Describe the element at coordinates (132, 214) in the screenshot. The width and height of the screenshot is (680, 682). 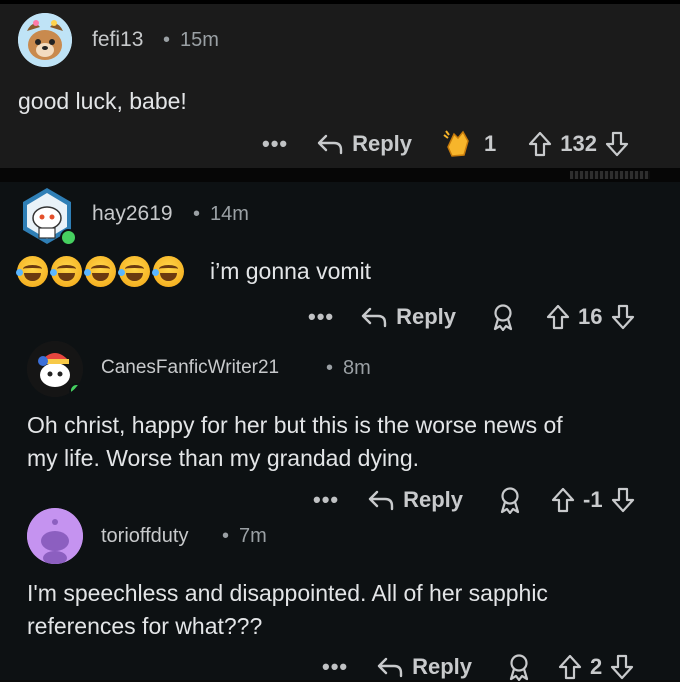
I see `username: hay2619` at that location.